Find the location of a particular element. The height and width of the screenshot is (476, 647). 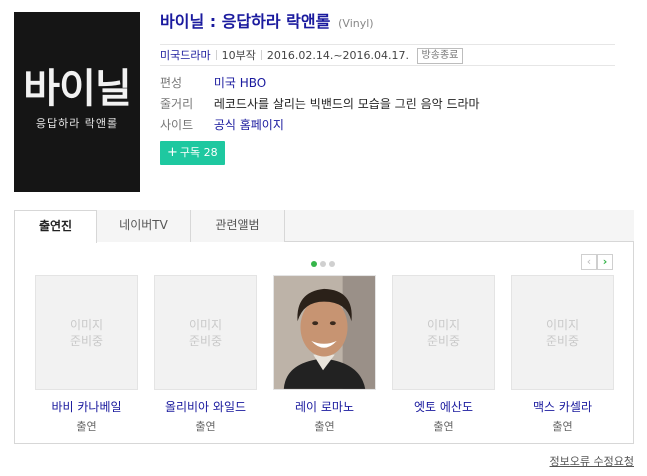

page-indicator is located at coordinates (324, 263).